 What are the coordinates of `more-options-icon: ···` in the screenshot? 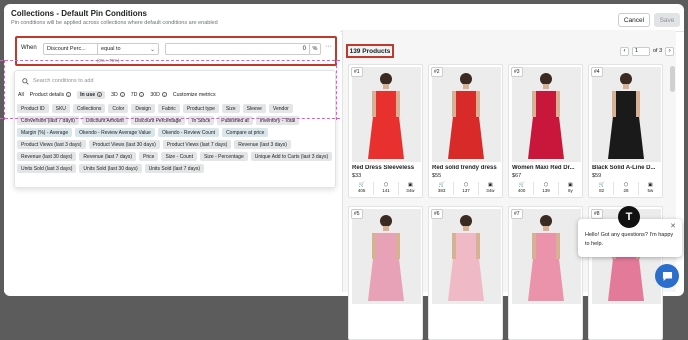 It's located at (328, 46).